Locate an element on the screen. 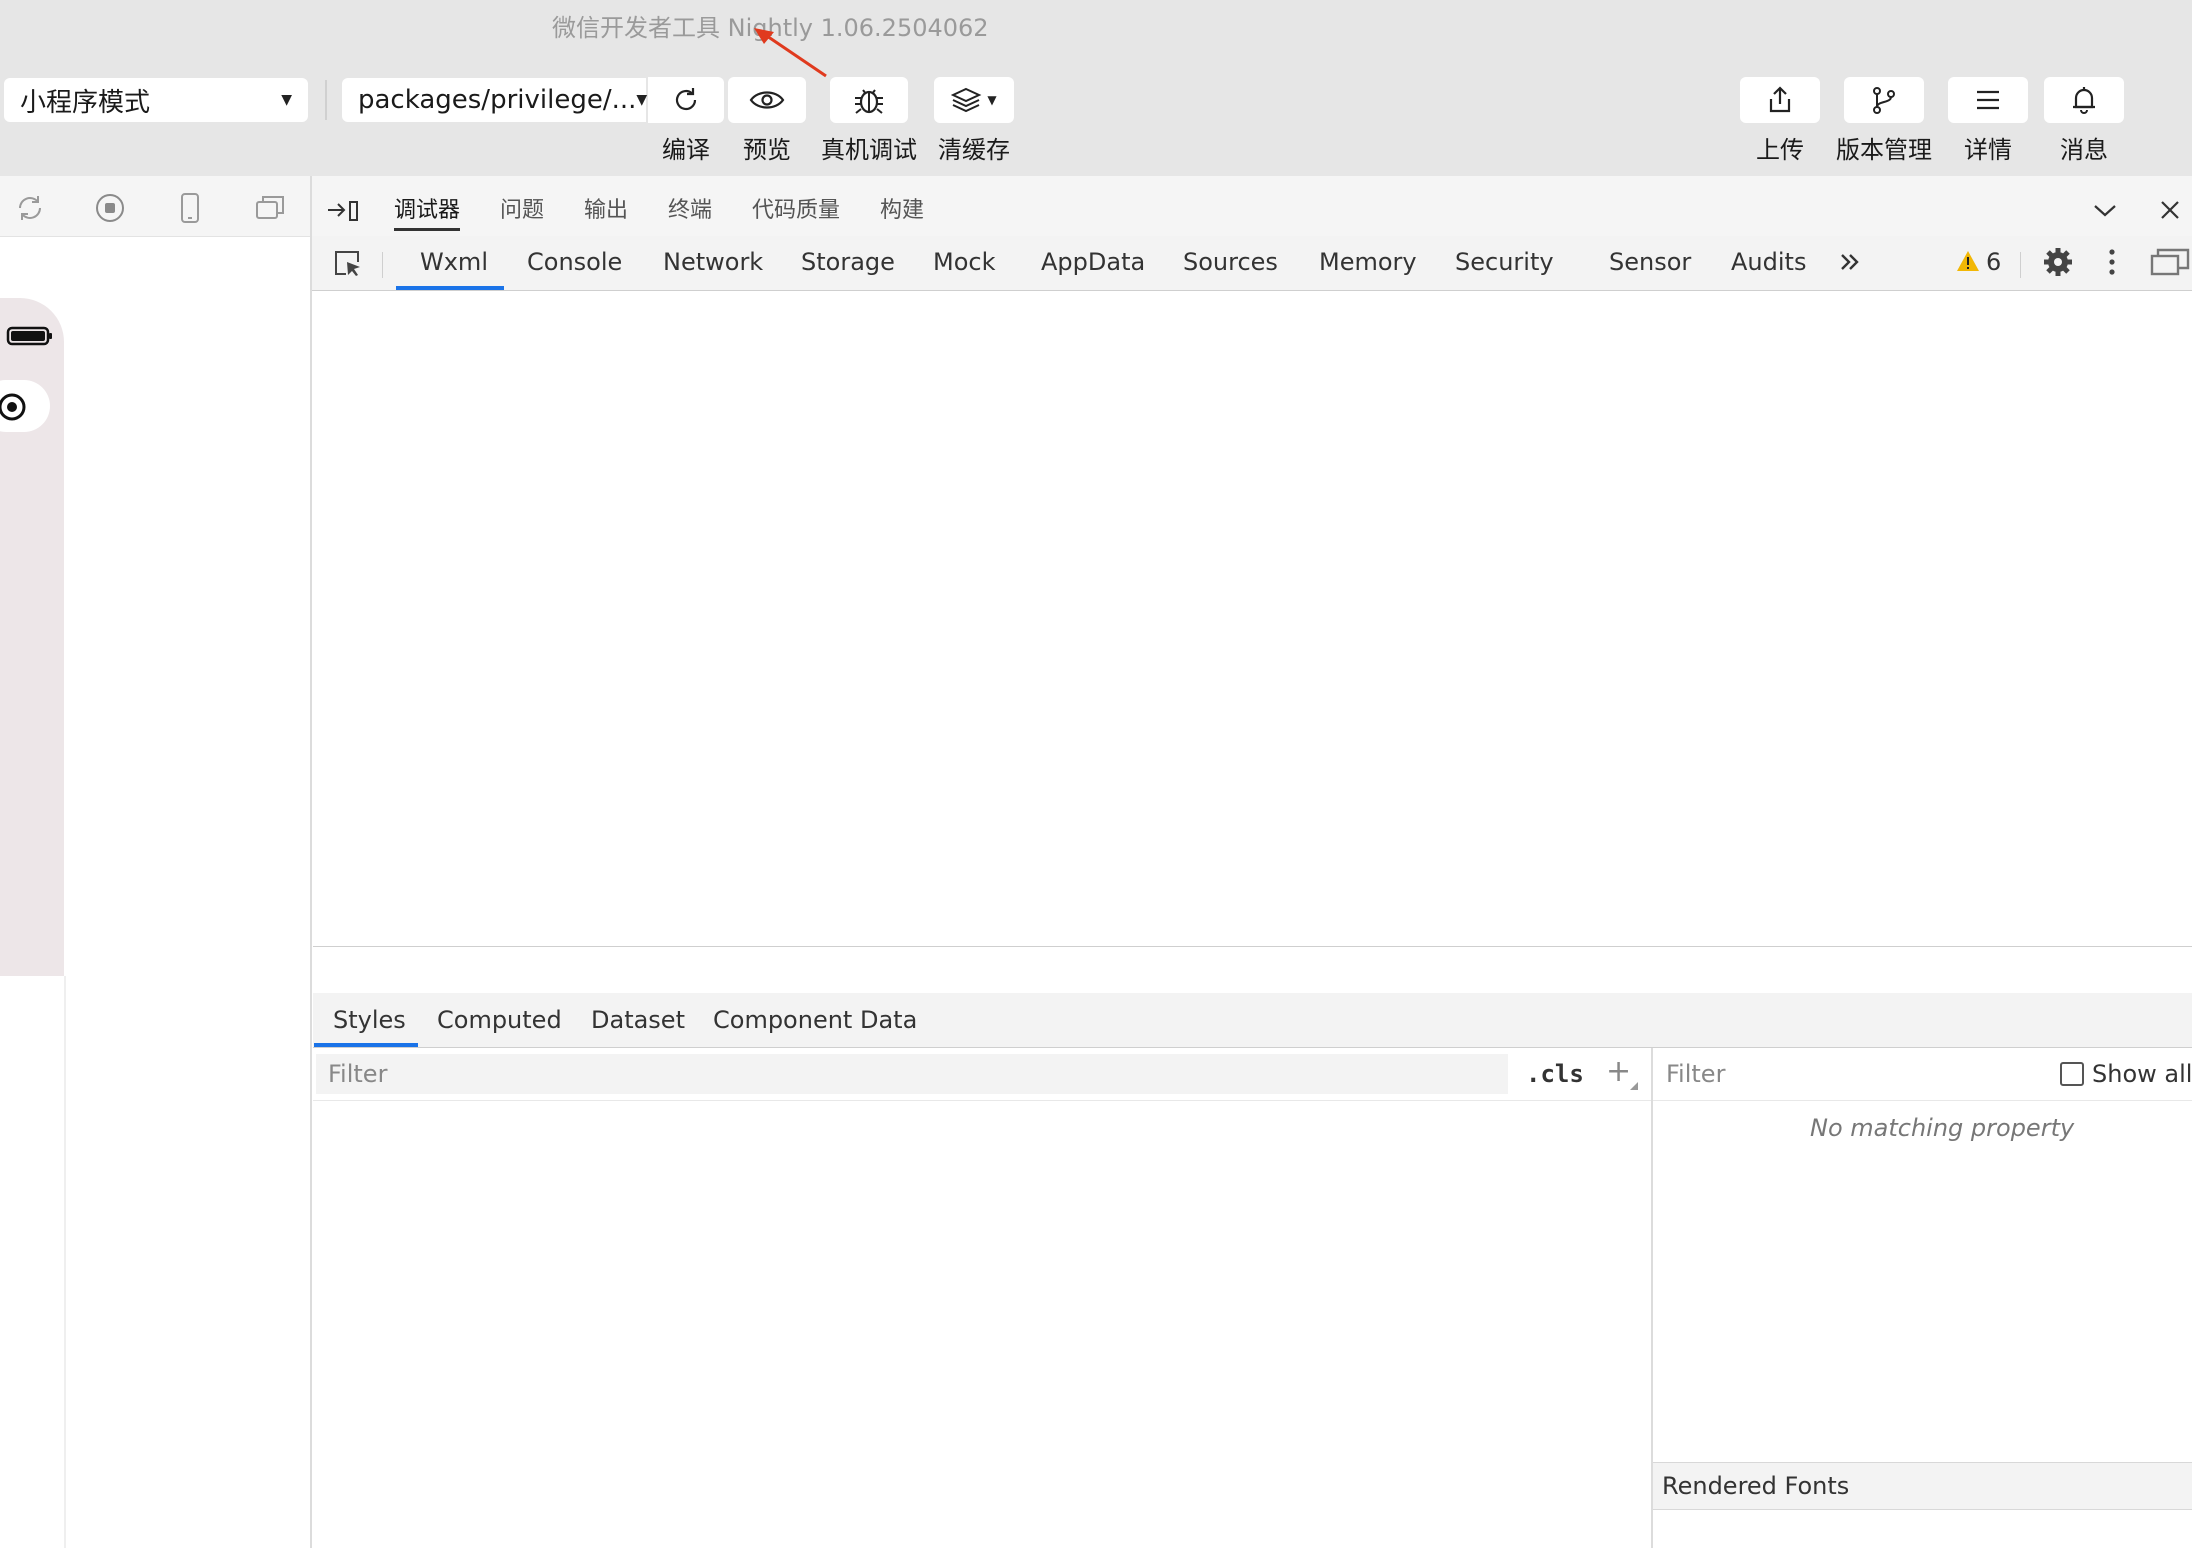 The image size is (2192, 1548). clear-cache-button: ▼ is located at coordinates (974, 100).